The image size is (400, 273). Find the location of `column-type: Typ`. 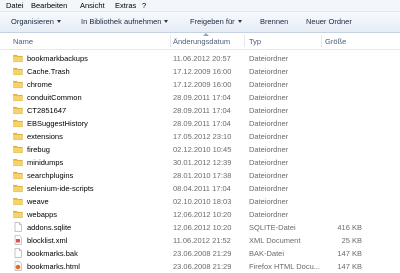

column-type: Typ is located at coordinates (255, 41).